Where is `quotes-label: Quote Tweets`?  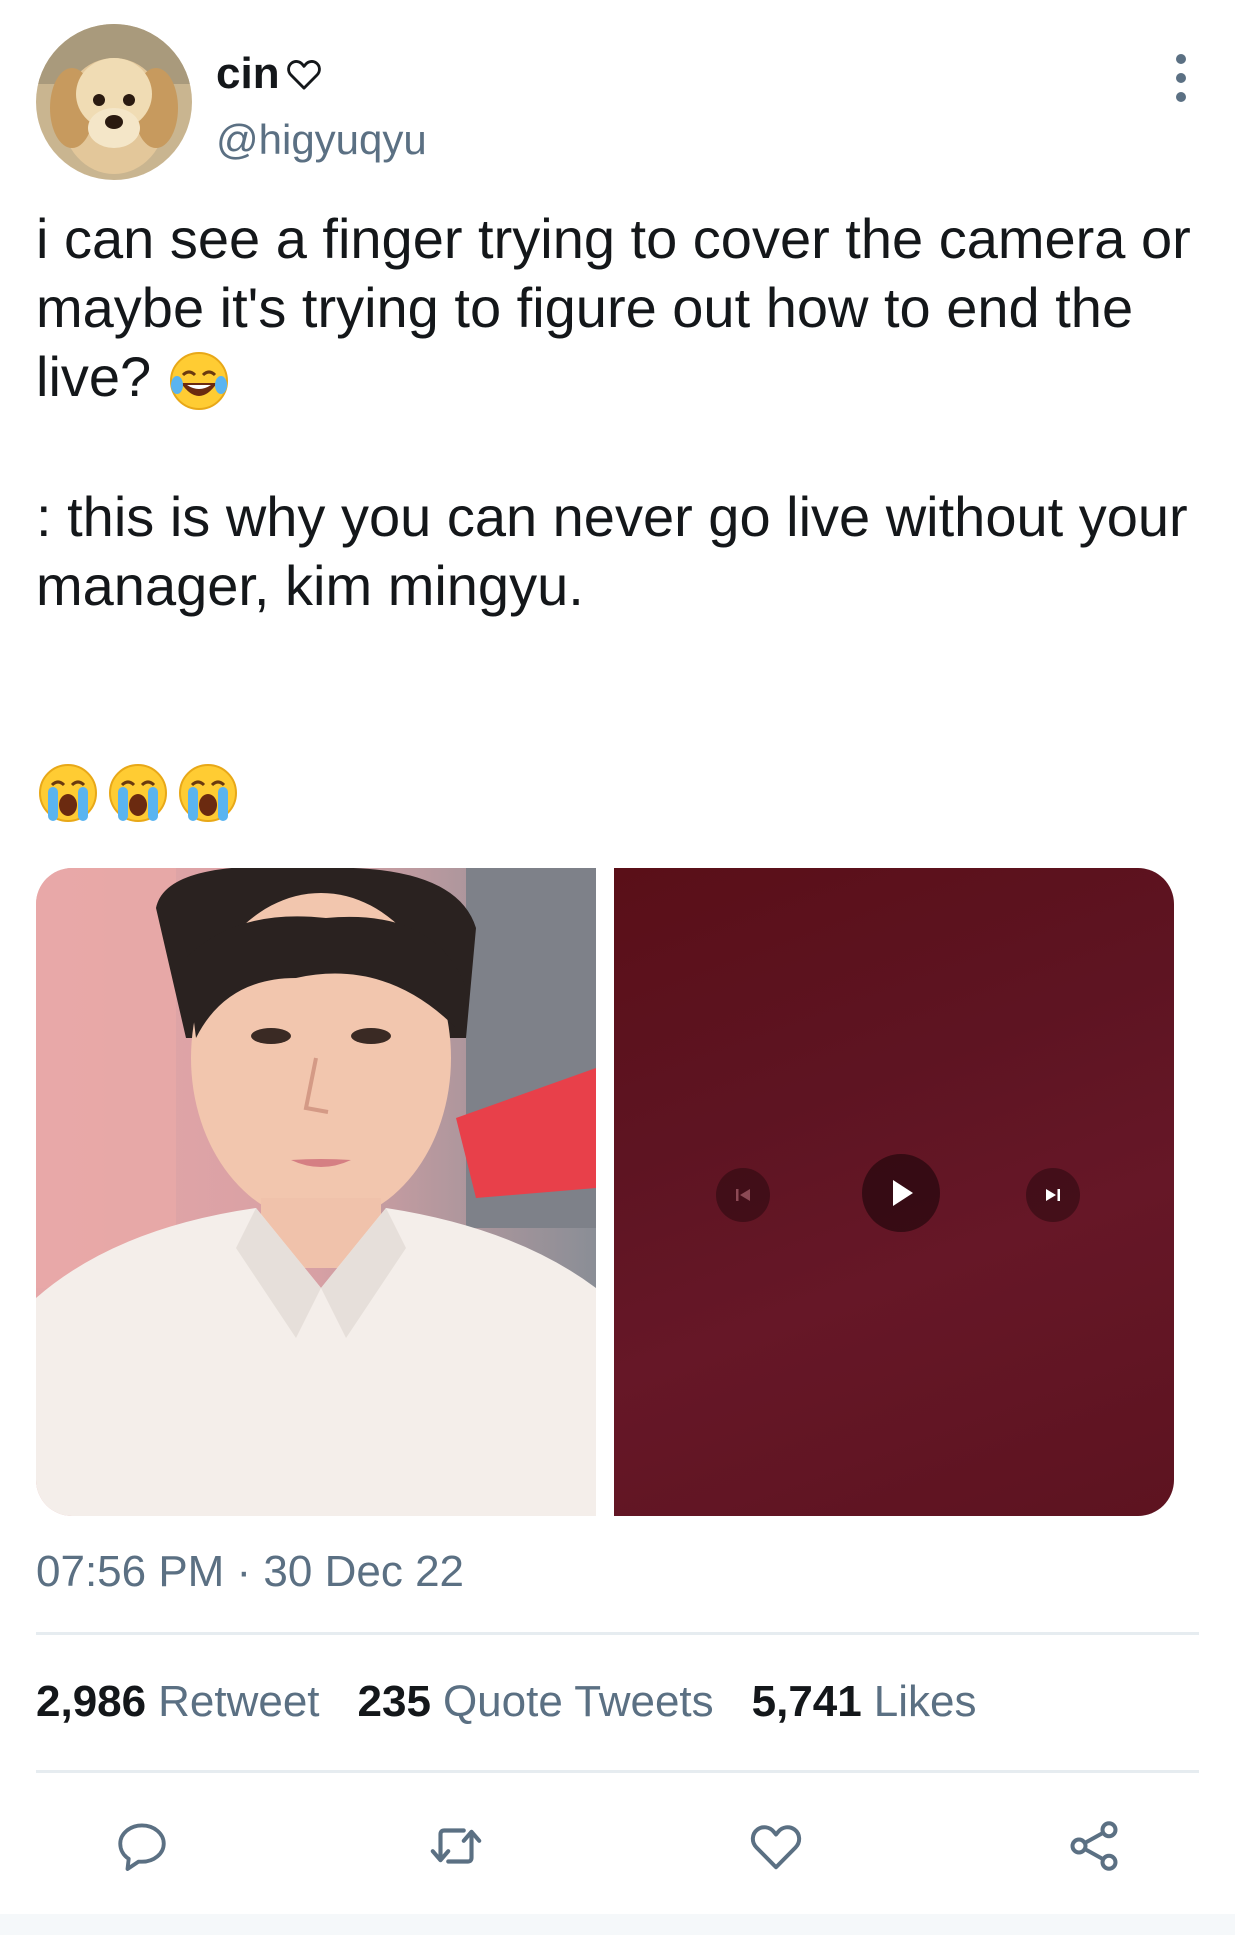 quotes-label: Quote Tweets is located at coordinates (578, 1701).